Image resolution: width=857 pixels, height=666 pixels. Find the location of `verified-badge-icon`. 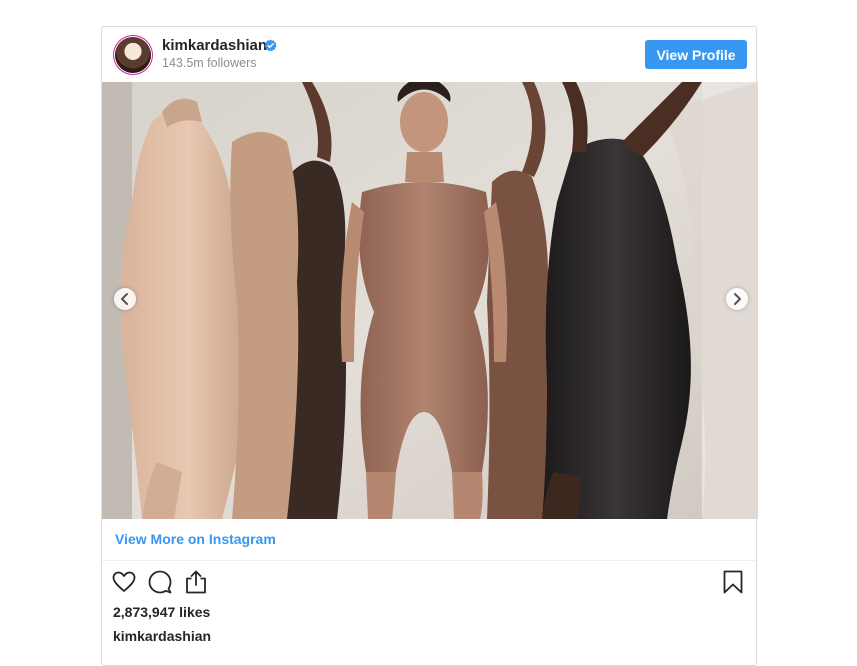

verified-badge-icon is located at coordinates (270, 45).